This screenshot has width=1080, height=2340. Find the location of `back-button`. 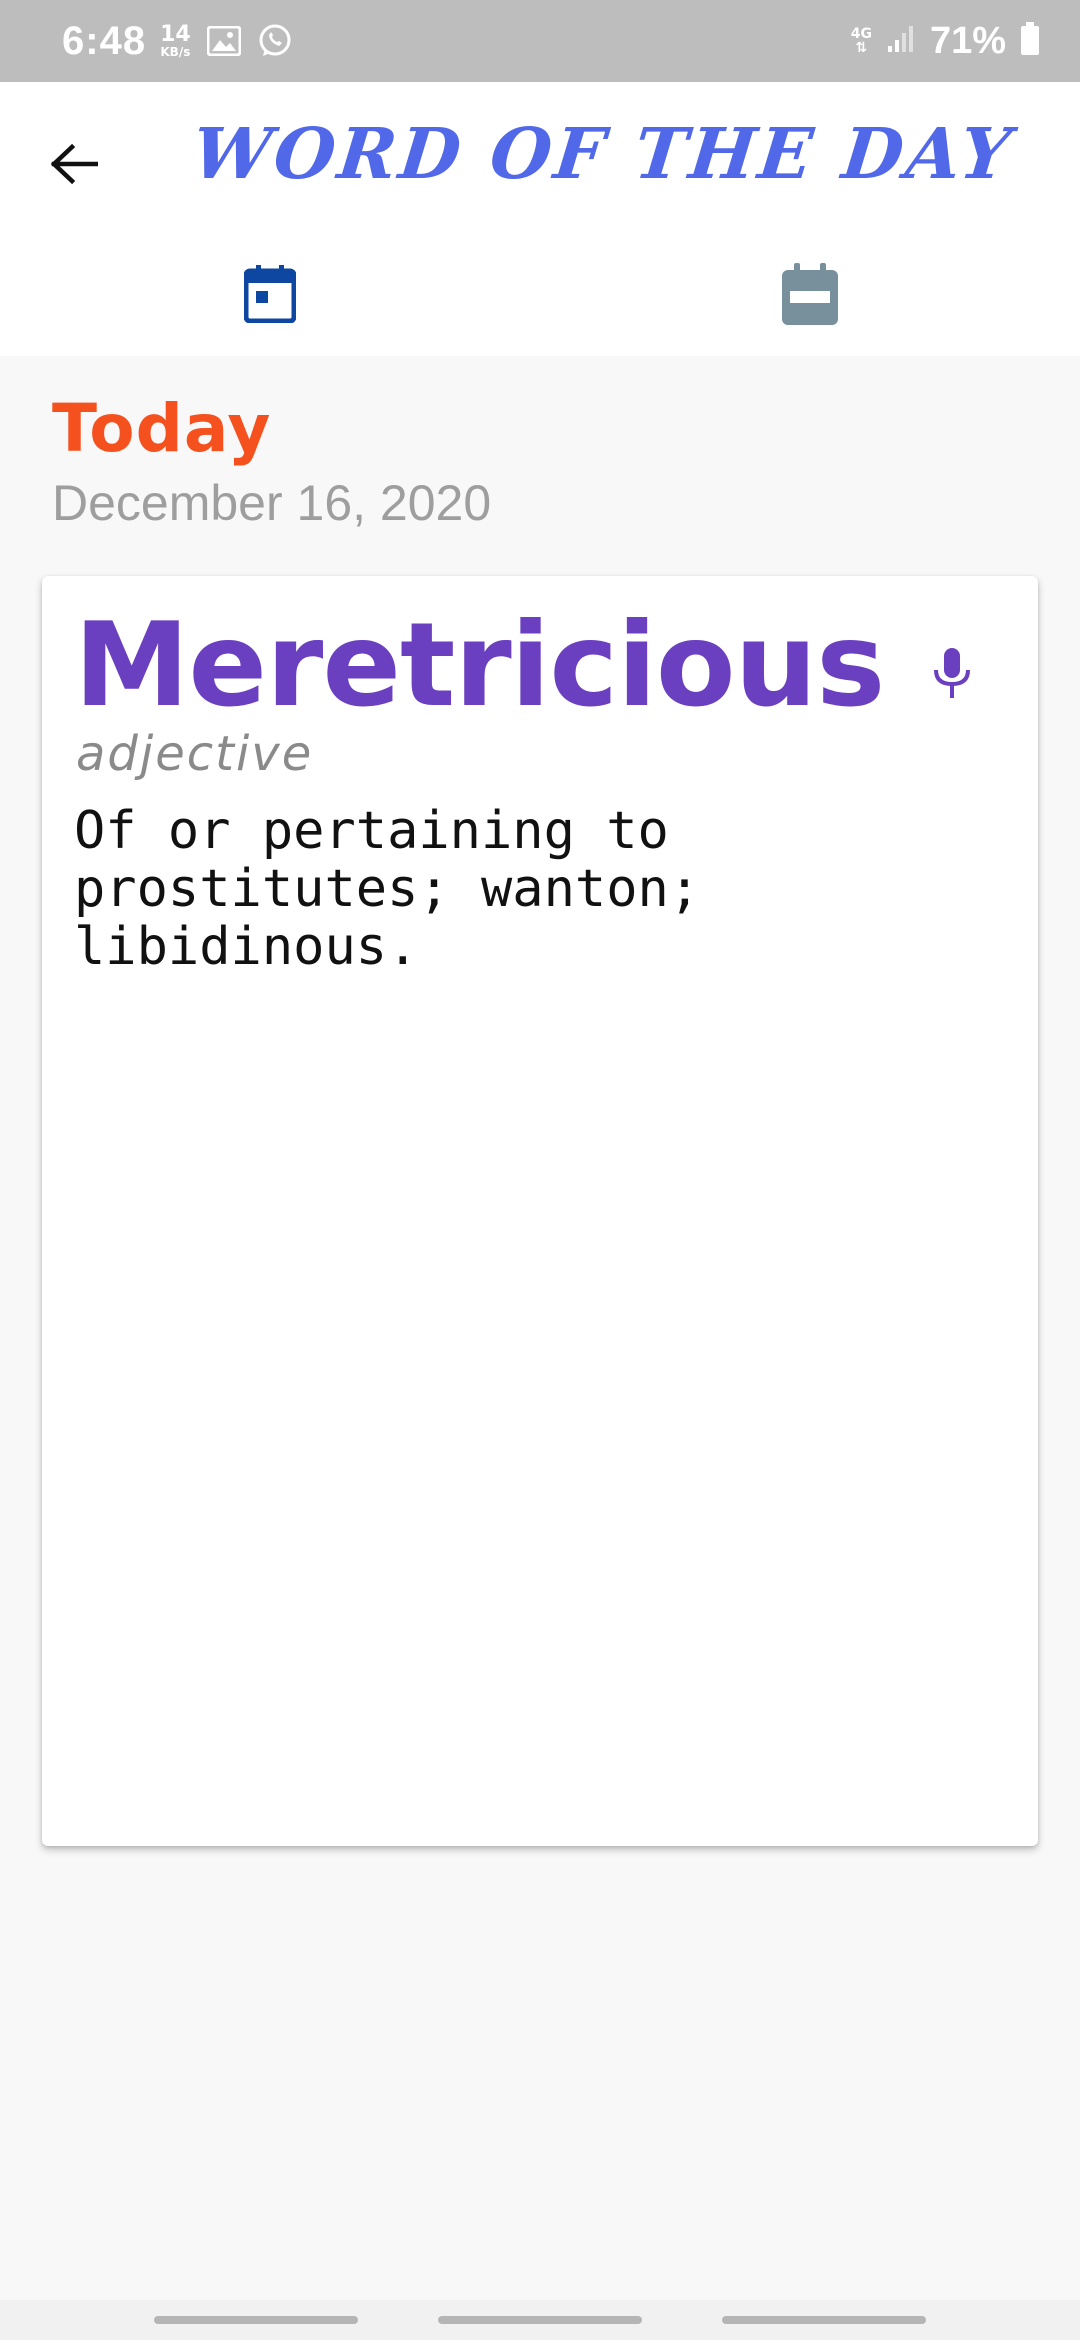

back-button is located at coordinates (74, 164).